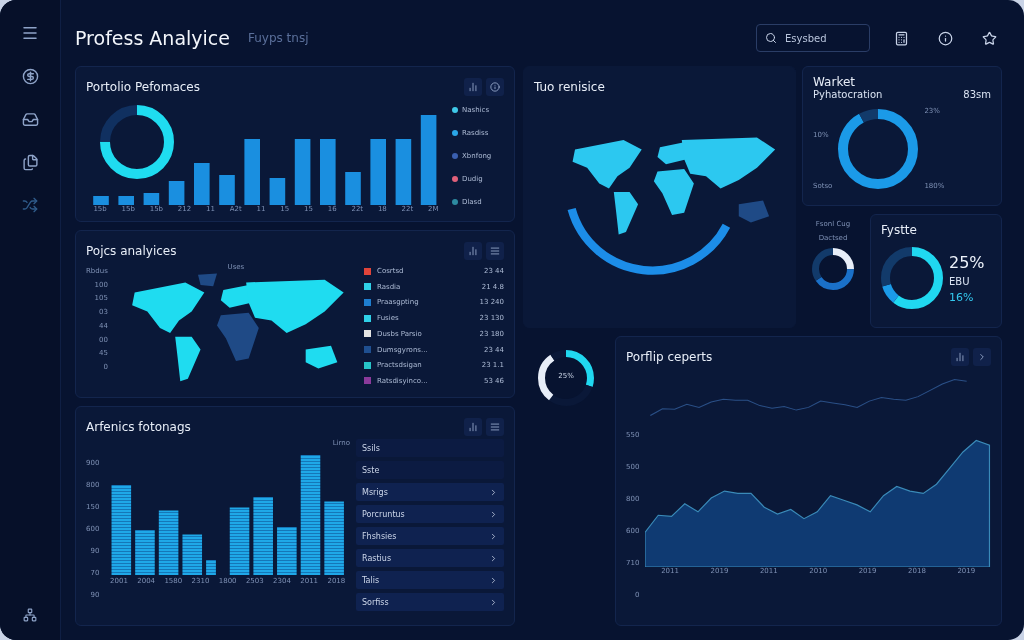 The image size is (1024, 640). What do you see at coordinates (138, 427) in the screenshot?
I see `panel-title: Arfenics fotonags` at bounding box center [138, 427].